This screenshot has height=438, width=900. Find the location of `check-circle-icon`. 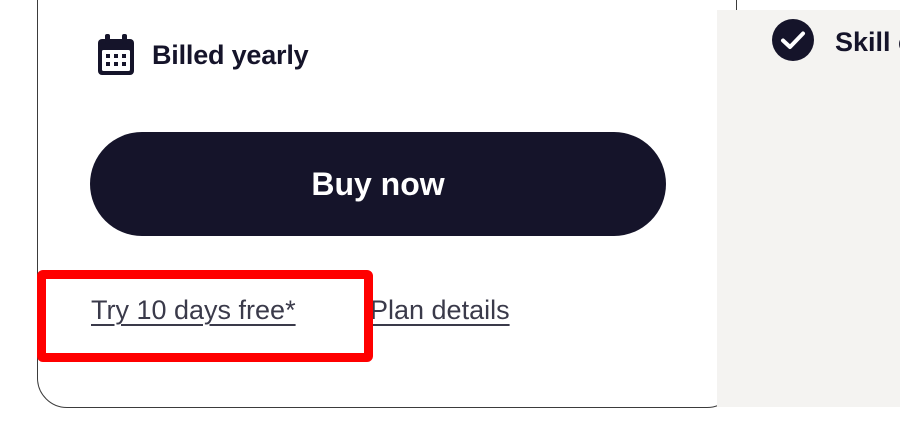

check-circle-icon is located at coordinates (793, 40).